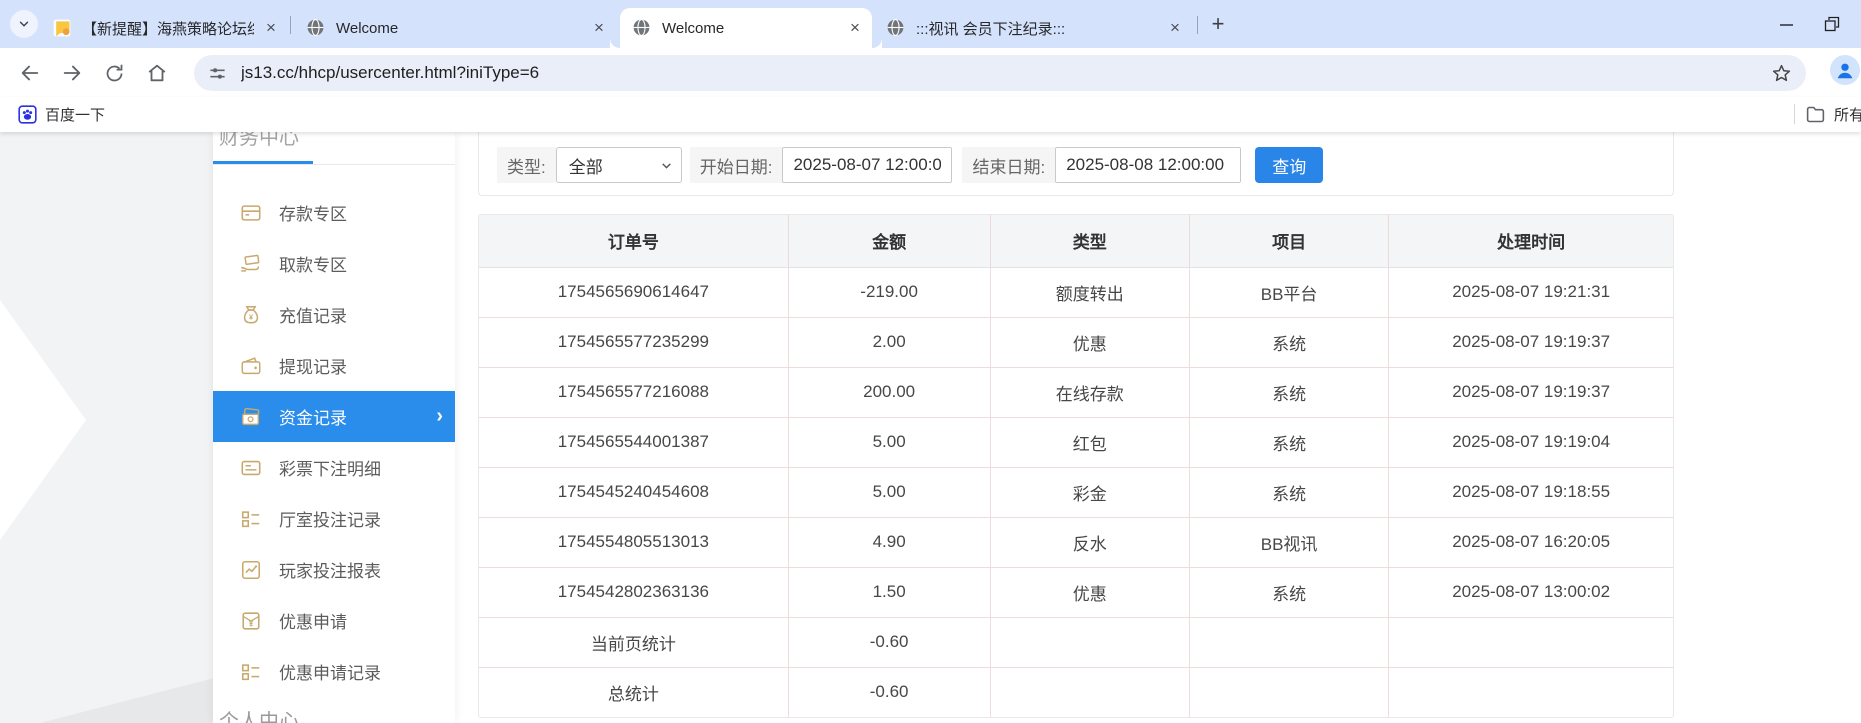  Describe the element at coordinates (334, 416) in the screenshot. I see `sidebar-item-funds-record: 资金记录 ›` at that location.